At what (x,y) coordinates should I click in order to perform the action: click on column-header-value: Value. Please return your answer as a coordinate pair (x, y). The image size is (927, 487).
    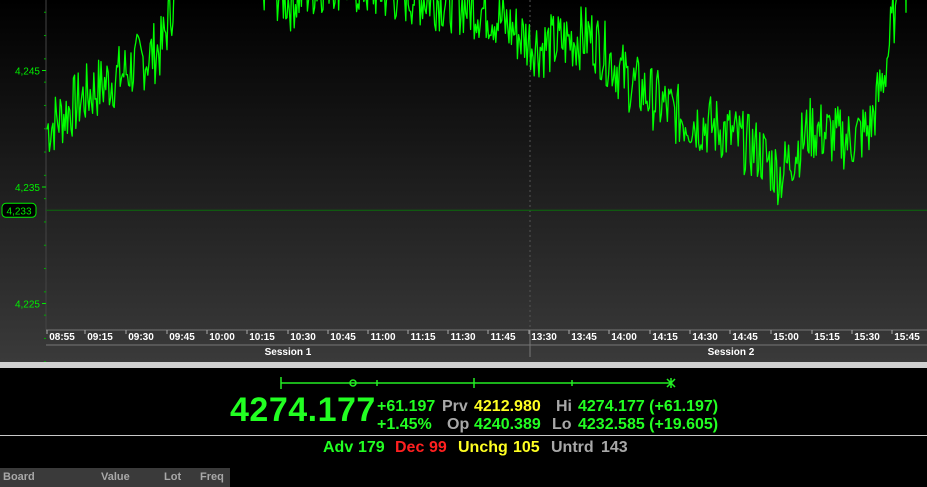
    Looking at the image, I should click on (115, 477).